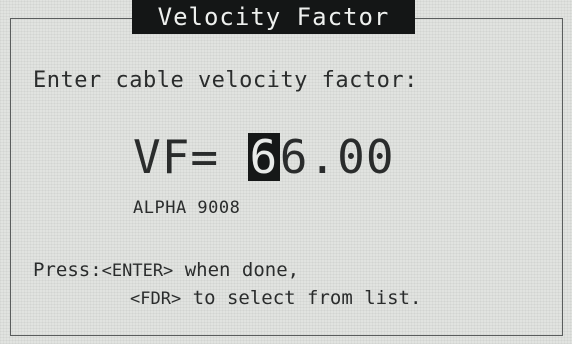 The image size is (572, 344). Describe the element at coordinates (273, 17) in the screenshot. I see `screen-title: Velocity Factor` at that location.